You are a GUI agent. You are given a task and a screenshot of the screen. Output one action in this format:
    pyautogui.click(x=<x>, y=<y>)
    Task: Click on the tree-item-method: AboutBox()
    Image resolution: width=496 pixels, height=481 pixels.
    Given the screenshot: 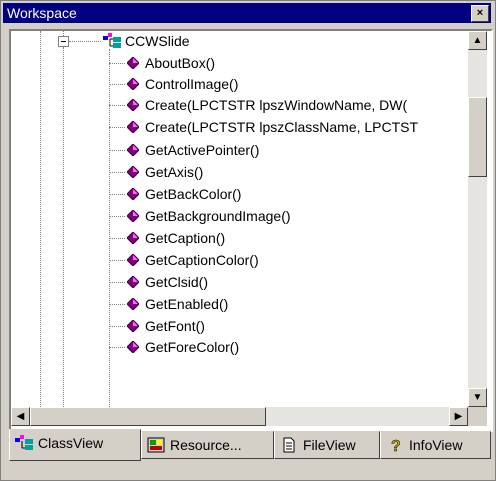 What is the action you would take?
    pyautogui.click(x=239, y=63)
    